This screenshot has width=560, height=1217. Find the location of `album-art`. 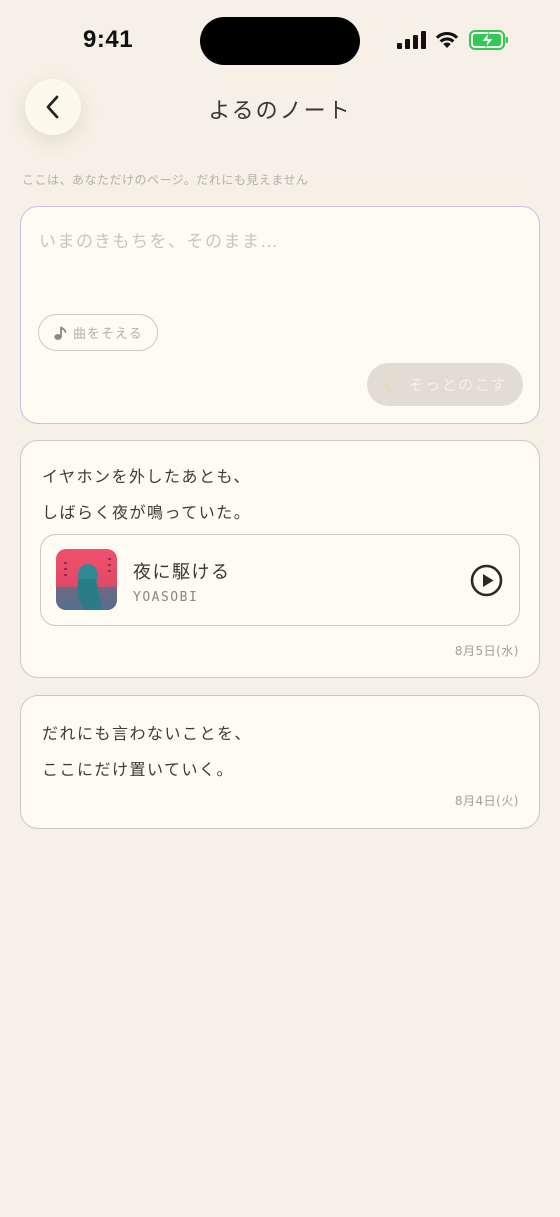

album-art is located at coordinates (86, 579).